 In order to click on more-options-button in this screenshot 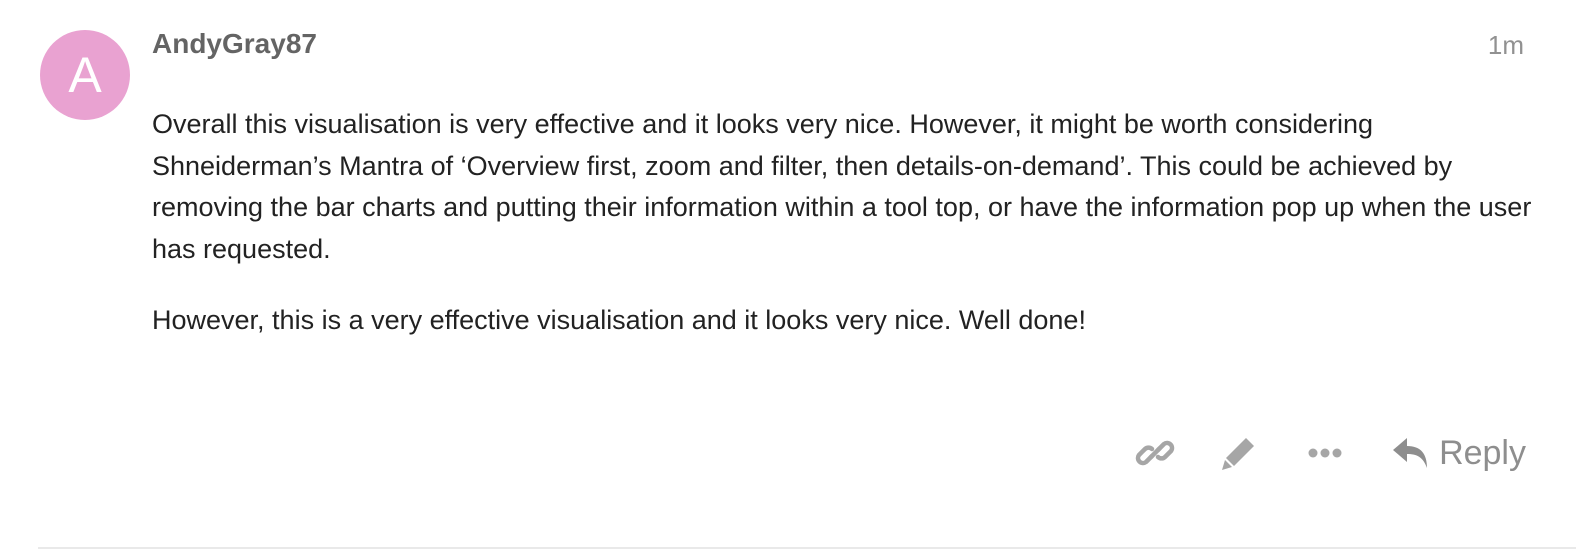, I will do `click(1325, 453)`.